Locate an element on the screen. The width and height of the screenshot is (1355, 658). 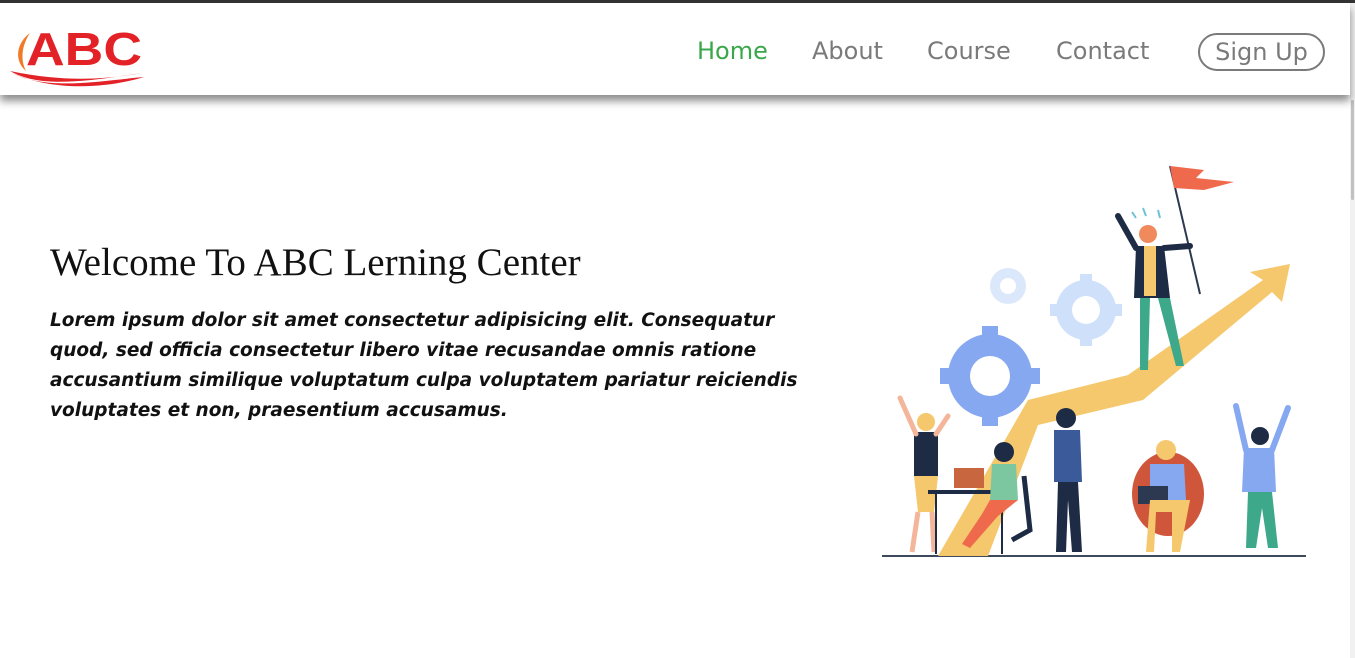
nav-home-link: Home is located at coordinates (732, 51).